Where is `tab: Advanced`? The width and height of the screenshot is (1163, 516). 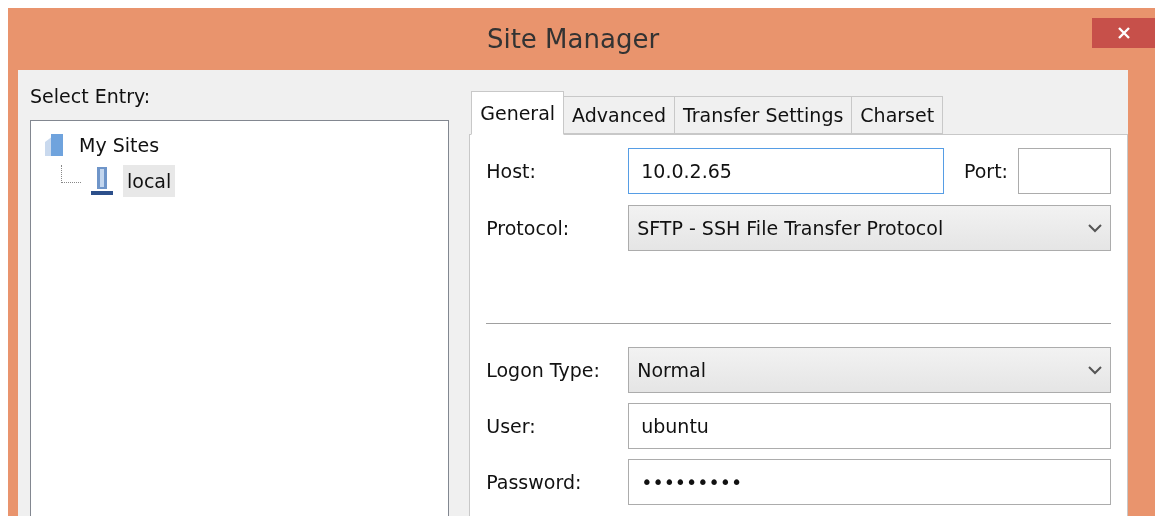 tab: Advanced is located at coordinates (619, 115).